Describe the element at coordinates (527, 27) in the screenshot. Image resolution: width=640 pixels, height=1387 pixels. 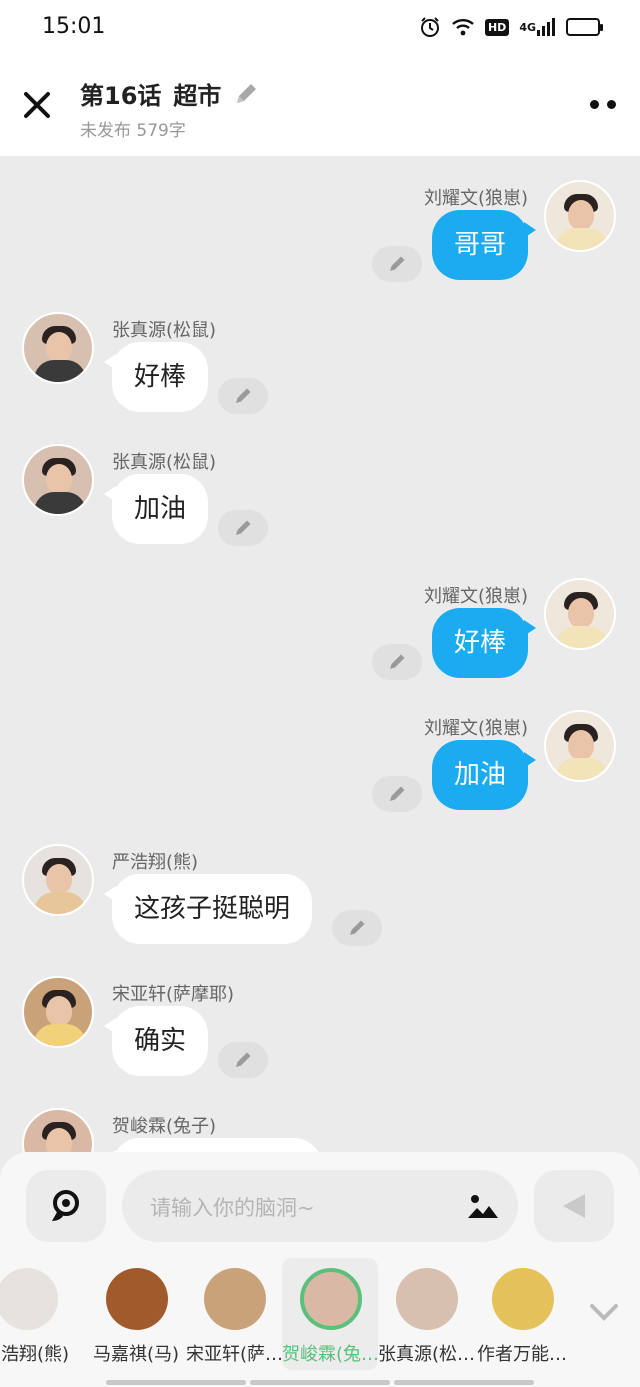
I see `network-type: 4G` at that location.